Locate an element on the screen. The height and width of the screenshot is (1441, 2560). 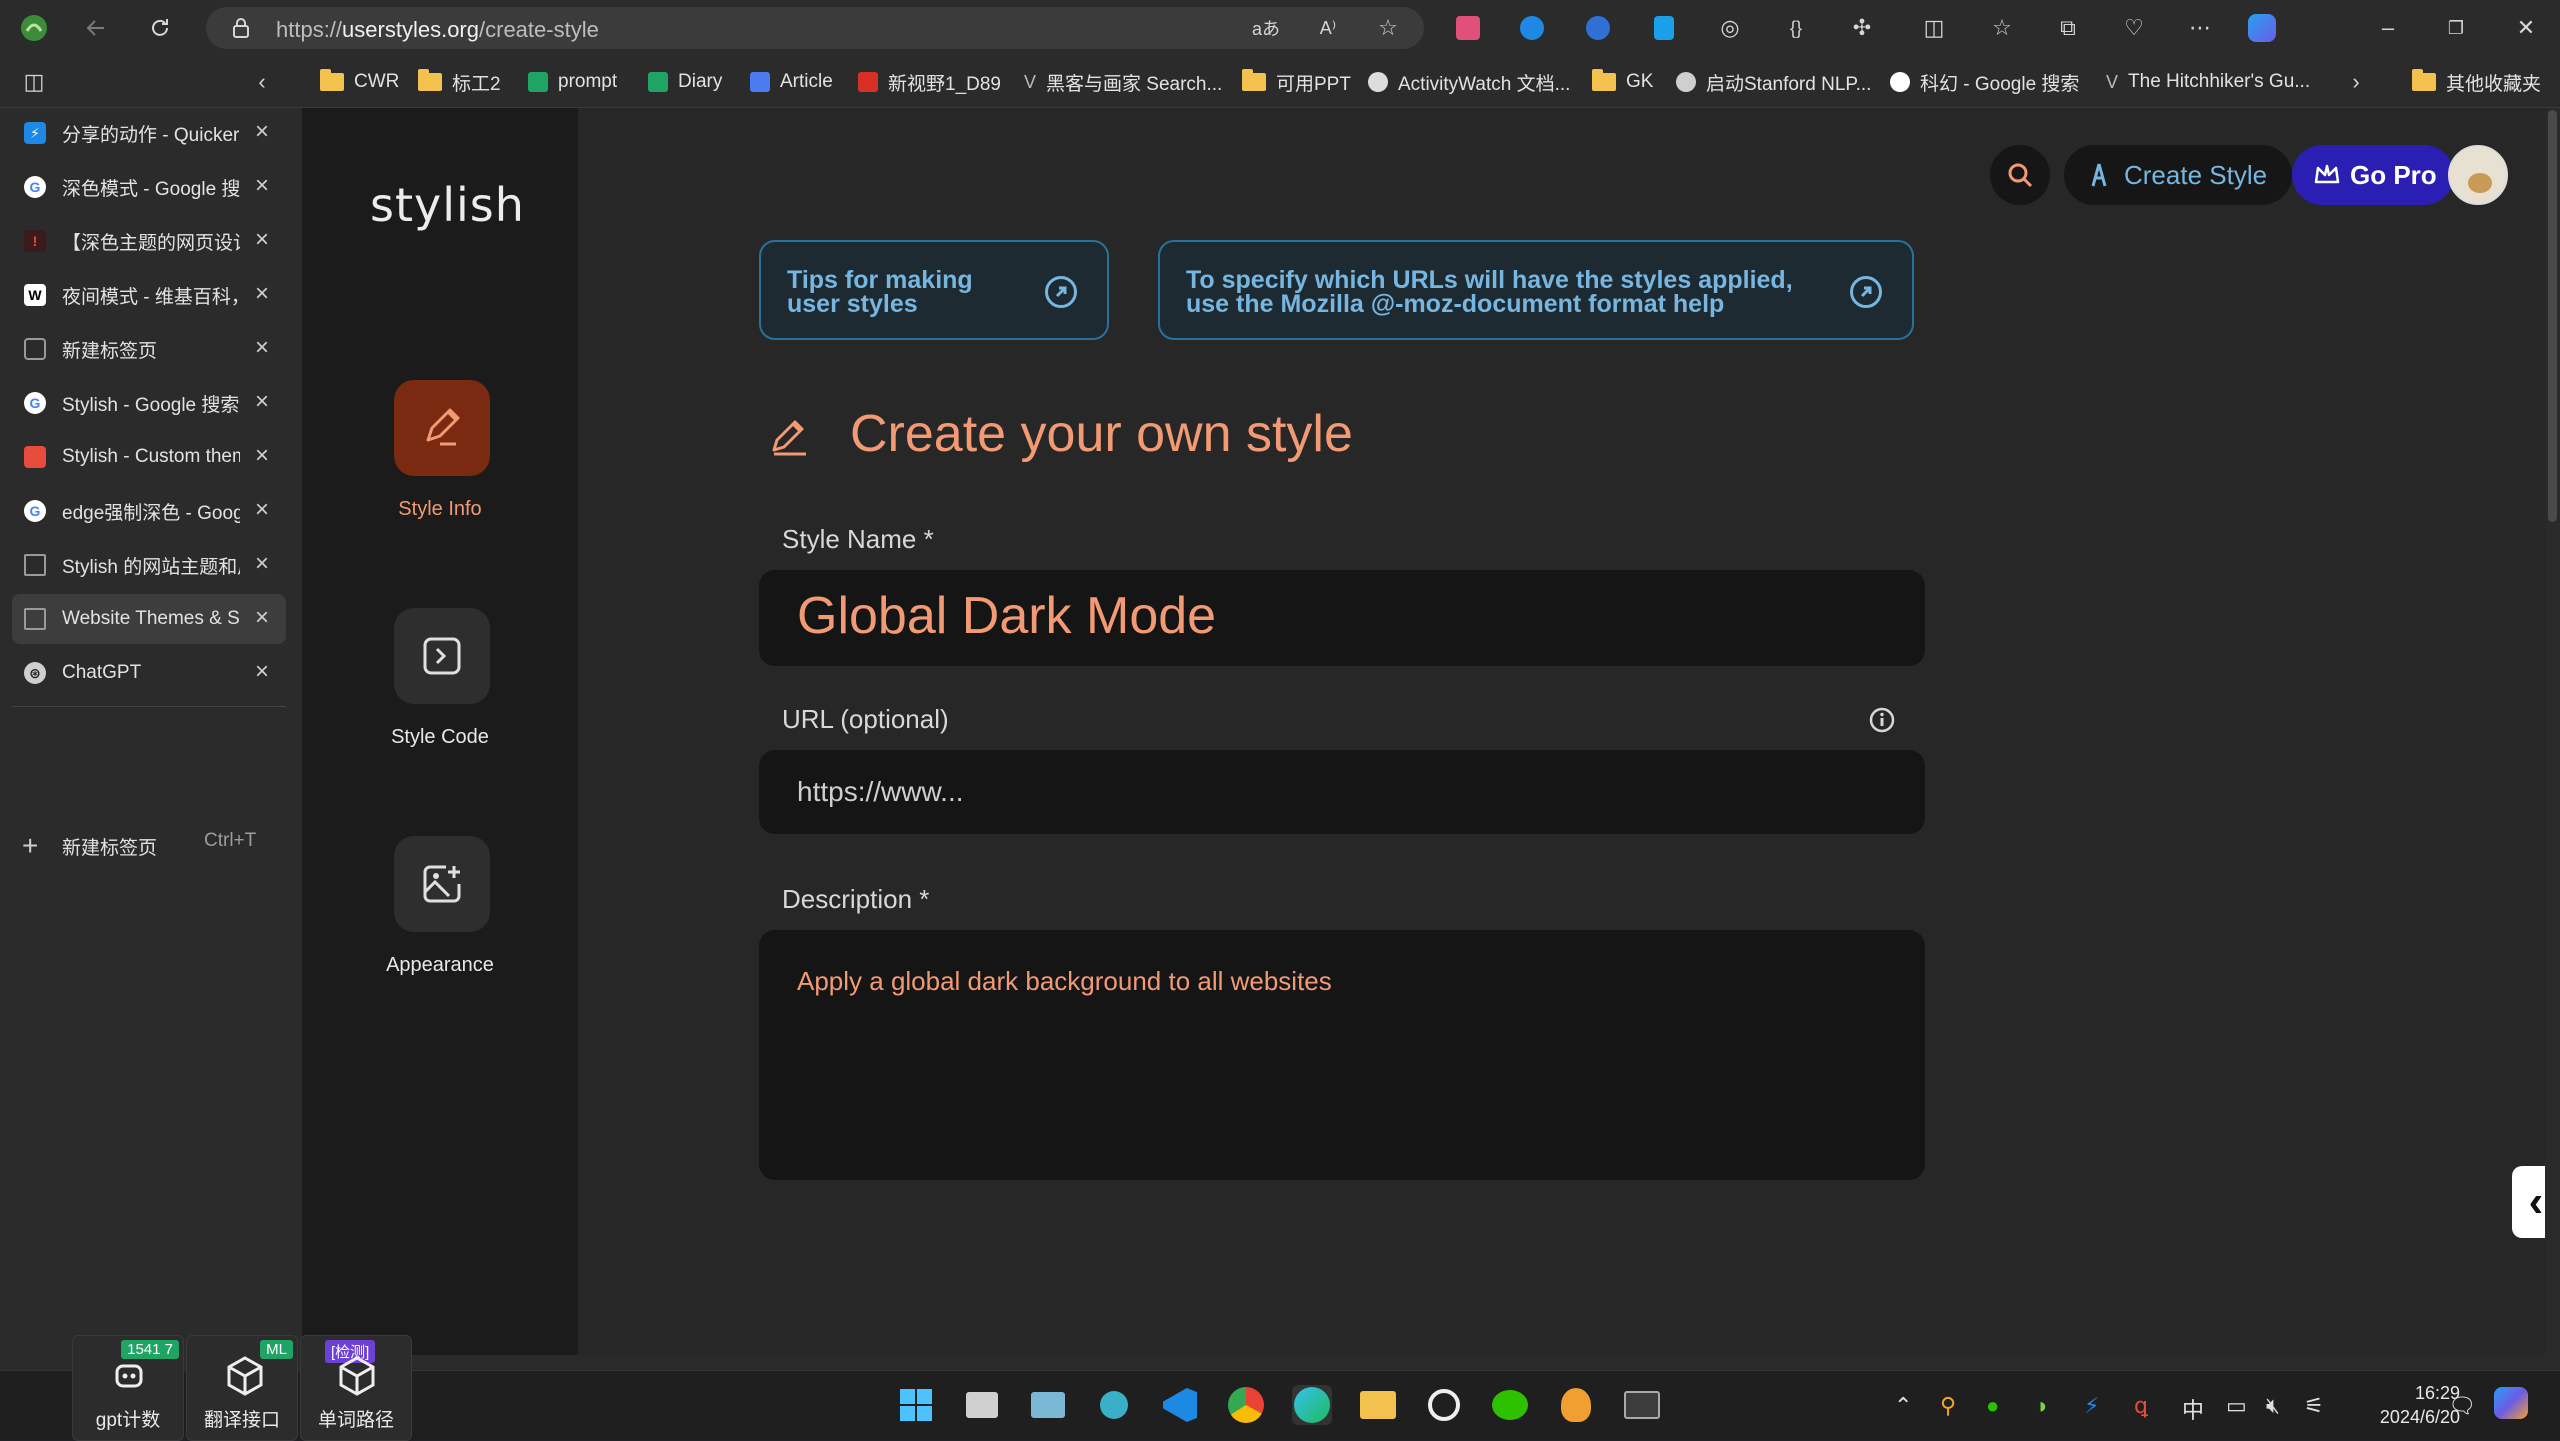
collections-icon: ⧉ is located at coordinates (2068, 28).